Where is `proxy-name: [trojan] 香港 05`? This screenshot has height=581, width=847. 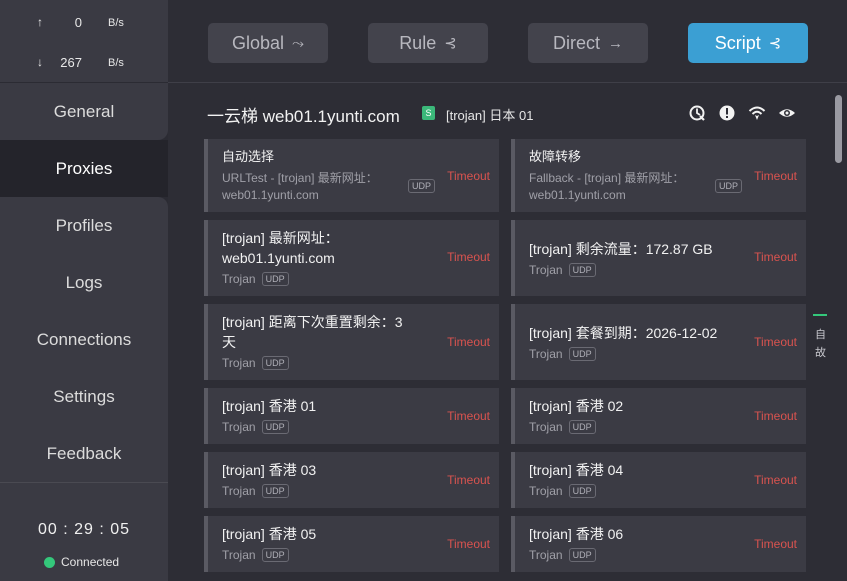 proxy-name: [trojan] 香港 05 is located at coordinates (269, 534).